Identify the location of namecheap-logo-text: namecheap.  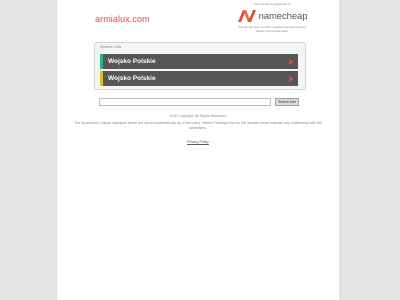
(283, 16).